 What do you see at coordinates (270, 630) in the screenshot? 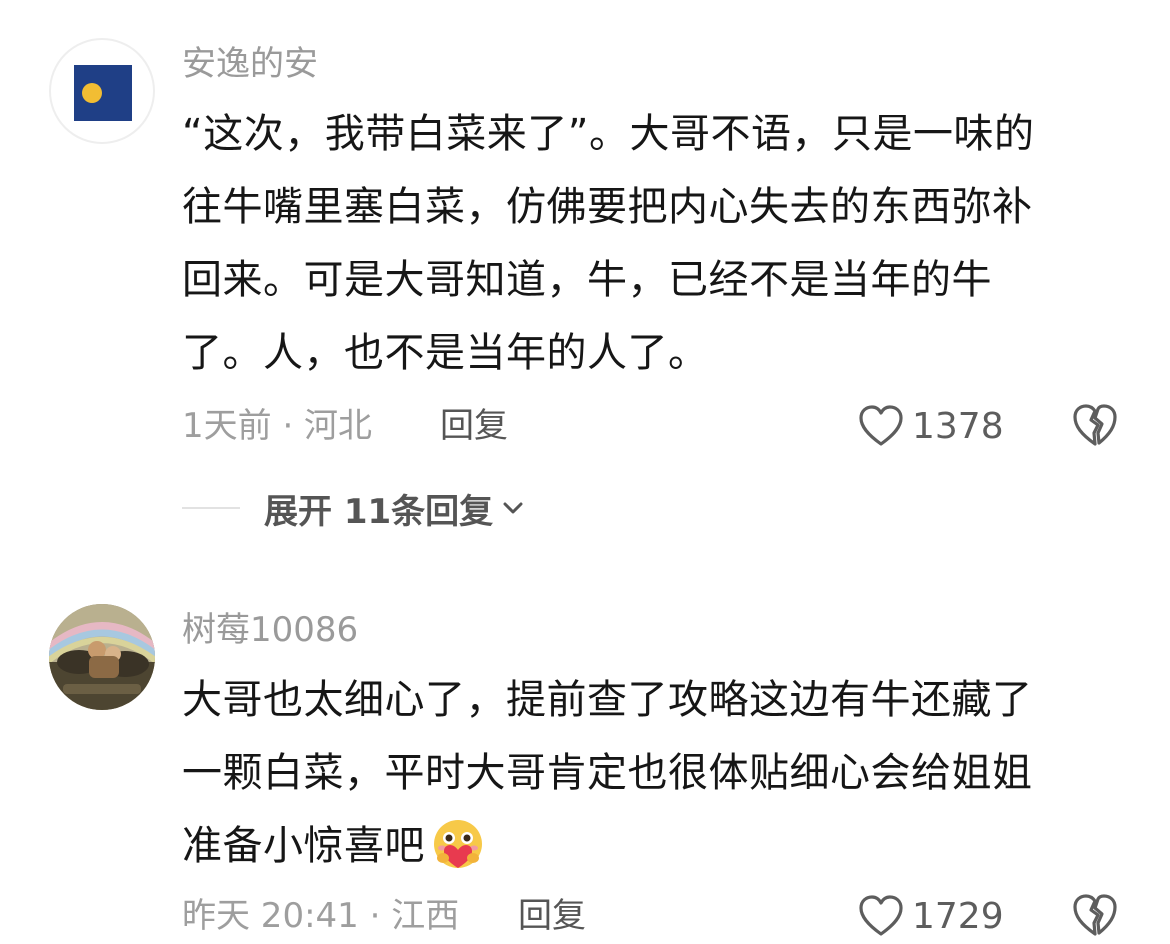
I see `username: 树莓10086` at bounding box center [270, 630].